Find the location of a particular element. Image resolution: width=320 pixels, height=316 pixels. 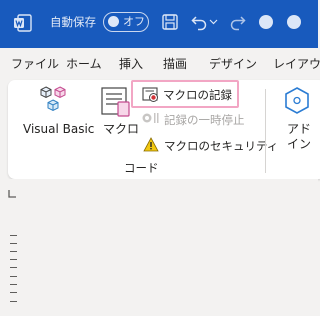

group-label-code: コード is located at coordinates (141, 168).